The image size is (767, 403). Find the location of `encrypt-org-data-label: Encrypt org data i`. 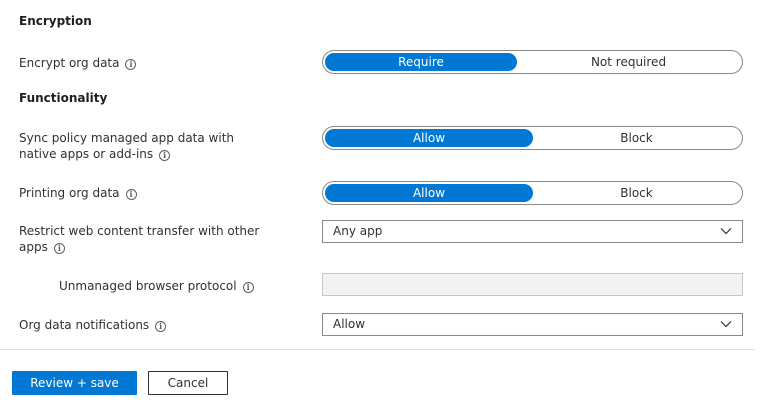

encrypt-org-data-label: Encrypt org data i is located at coordinates (78, 63).